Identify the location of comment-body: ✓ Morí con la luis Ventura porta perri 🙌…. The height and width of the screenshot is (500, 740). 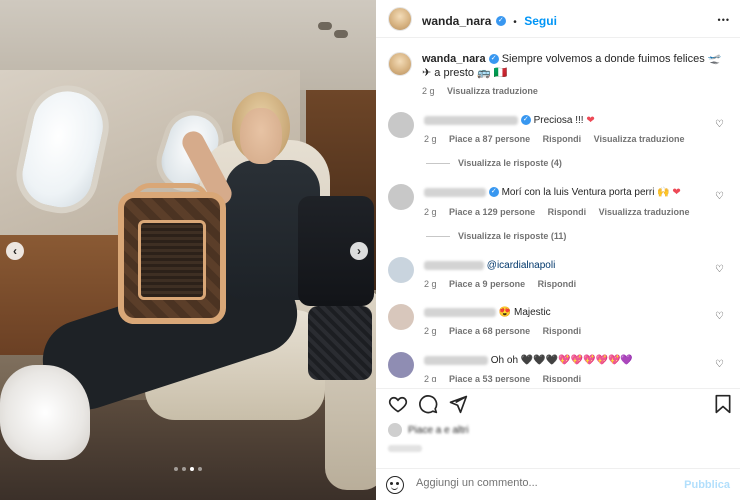
(569, 192).